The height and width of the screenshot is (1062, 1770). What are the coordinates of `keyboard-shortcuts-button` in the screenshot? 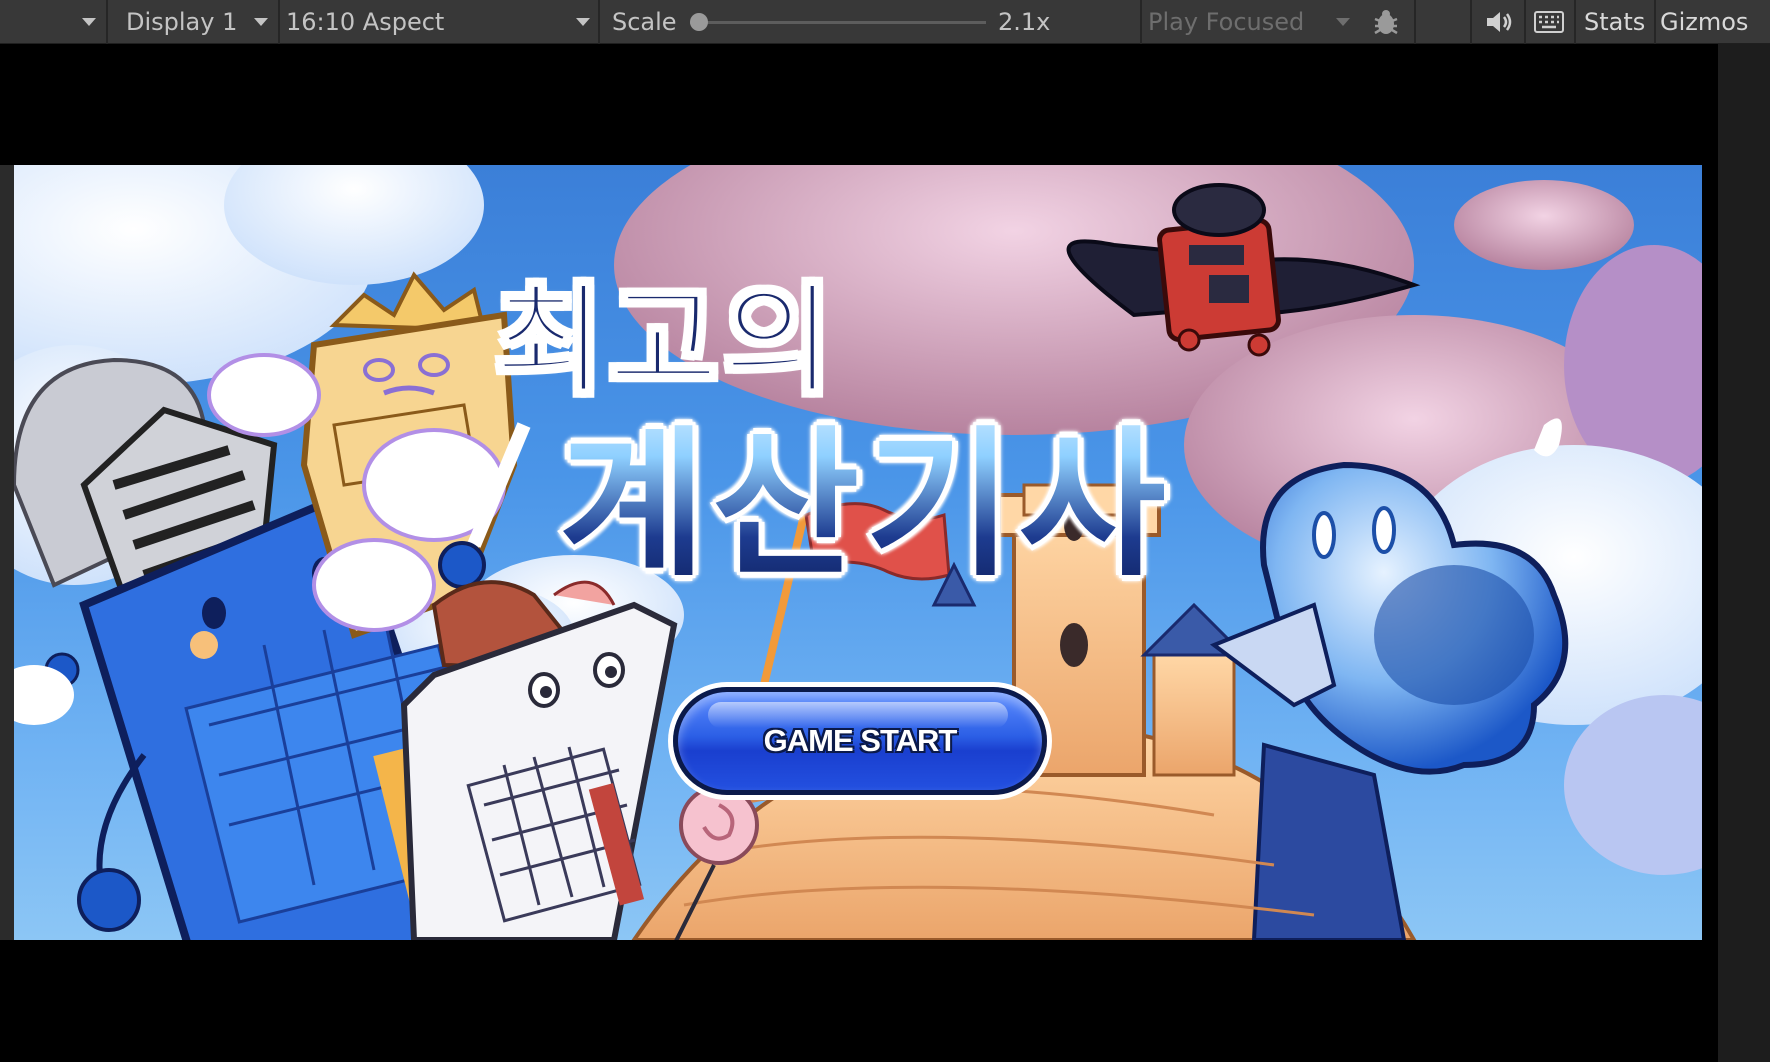 It's located at (1549, 22).